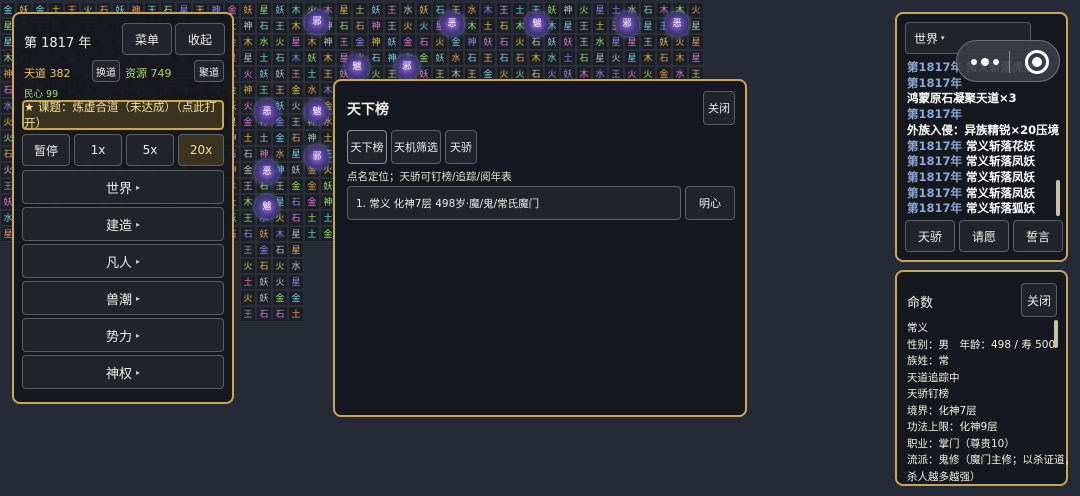  Describe the element at coordinates (123, 261) in the screenshot. I see `nav-mortal-button: 凡人 ▸` at that location.